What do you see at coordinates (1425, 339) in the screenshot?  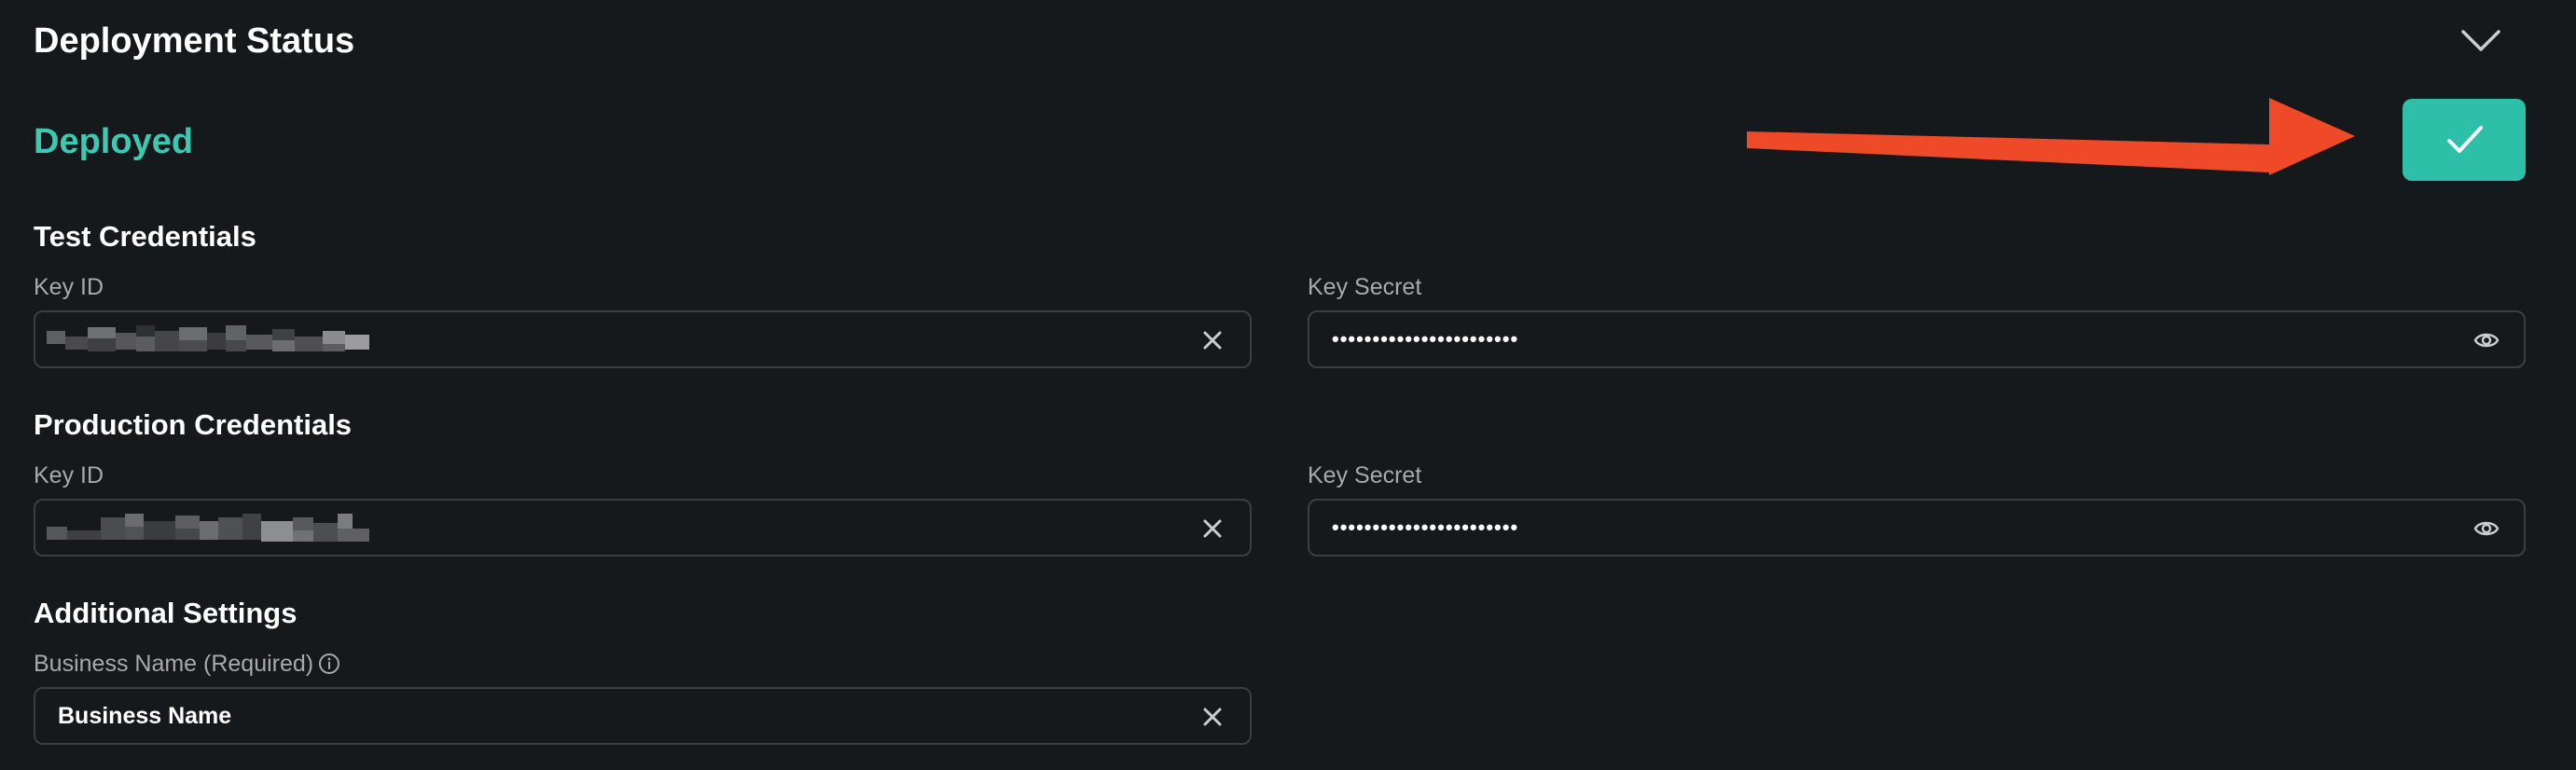 I see `test-key-secret-value: •••••••••••••••••••••••` at bounding box center [1425, 339].